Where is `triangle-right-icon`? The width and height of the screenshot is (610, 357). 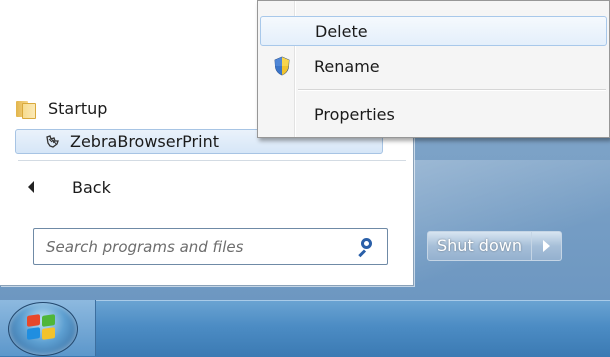
triangle-right-icon is located at coordinates (546, 246).